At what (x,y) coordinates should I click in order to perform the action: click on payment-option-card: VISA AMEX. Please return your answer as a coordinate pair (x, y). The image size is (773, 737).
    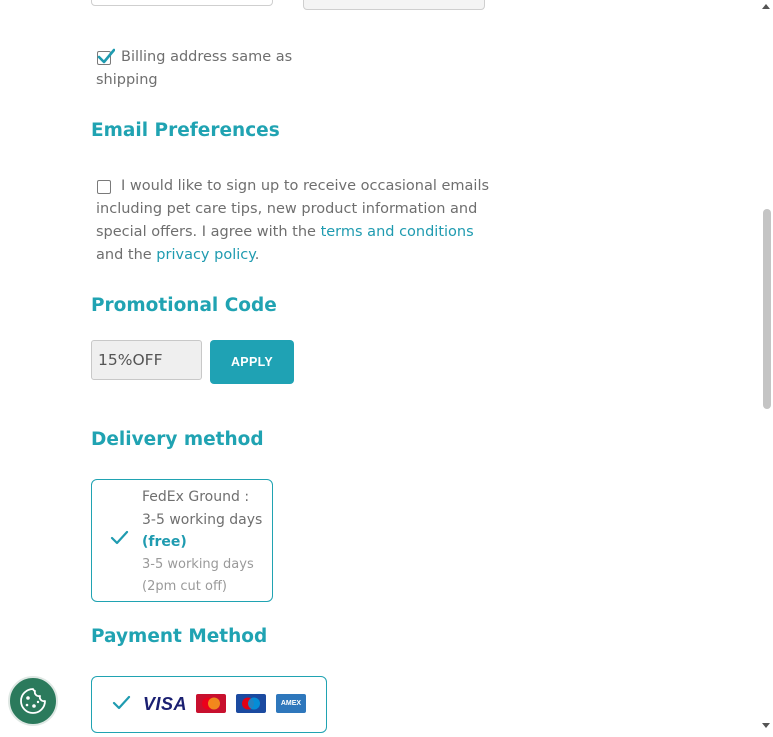
    Looking at the image, I should click on (209, 704).